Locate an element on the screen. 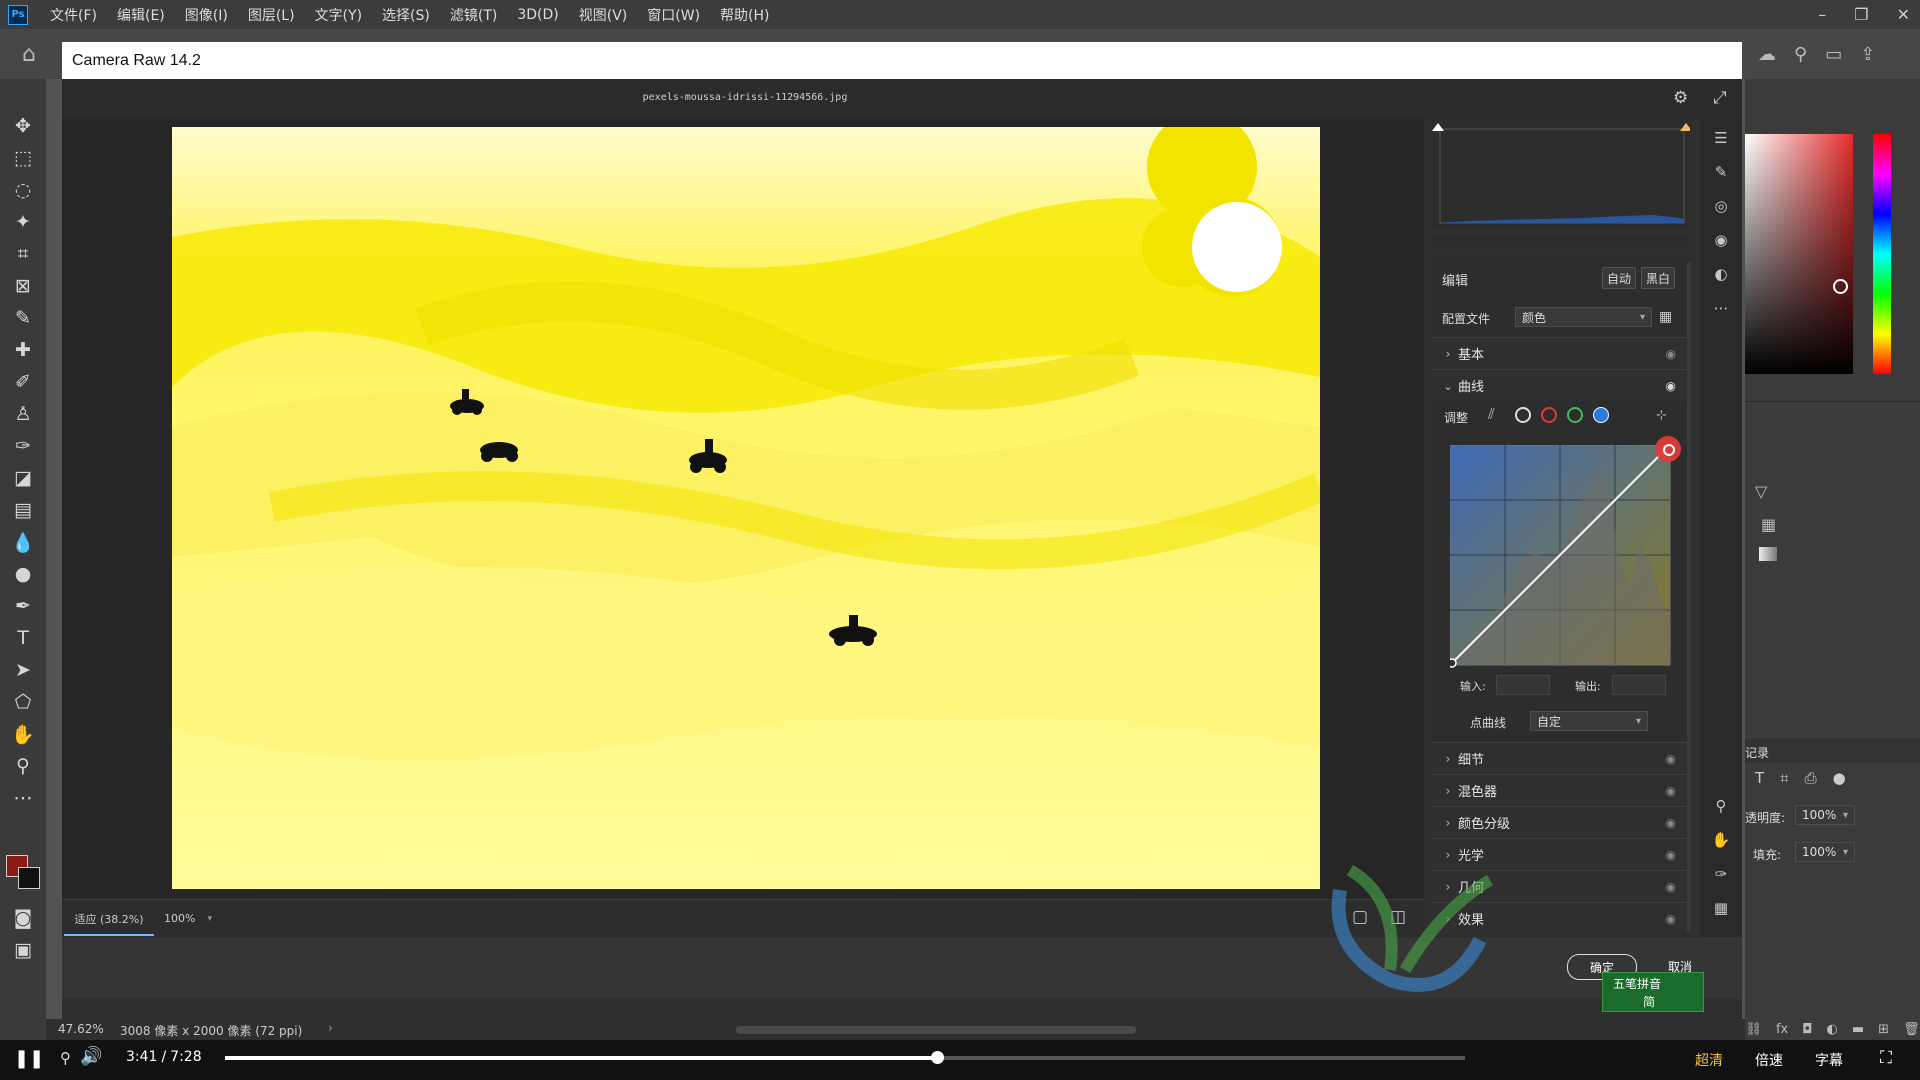 The image size is (1920, 1080). presets-icon: ◐ is located at coordinates (1721, 276).